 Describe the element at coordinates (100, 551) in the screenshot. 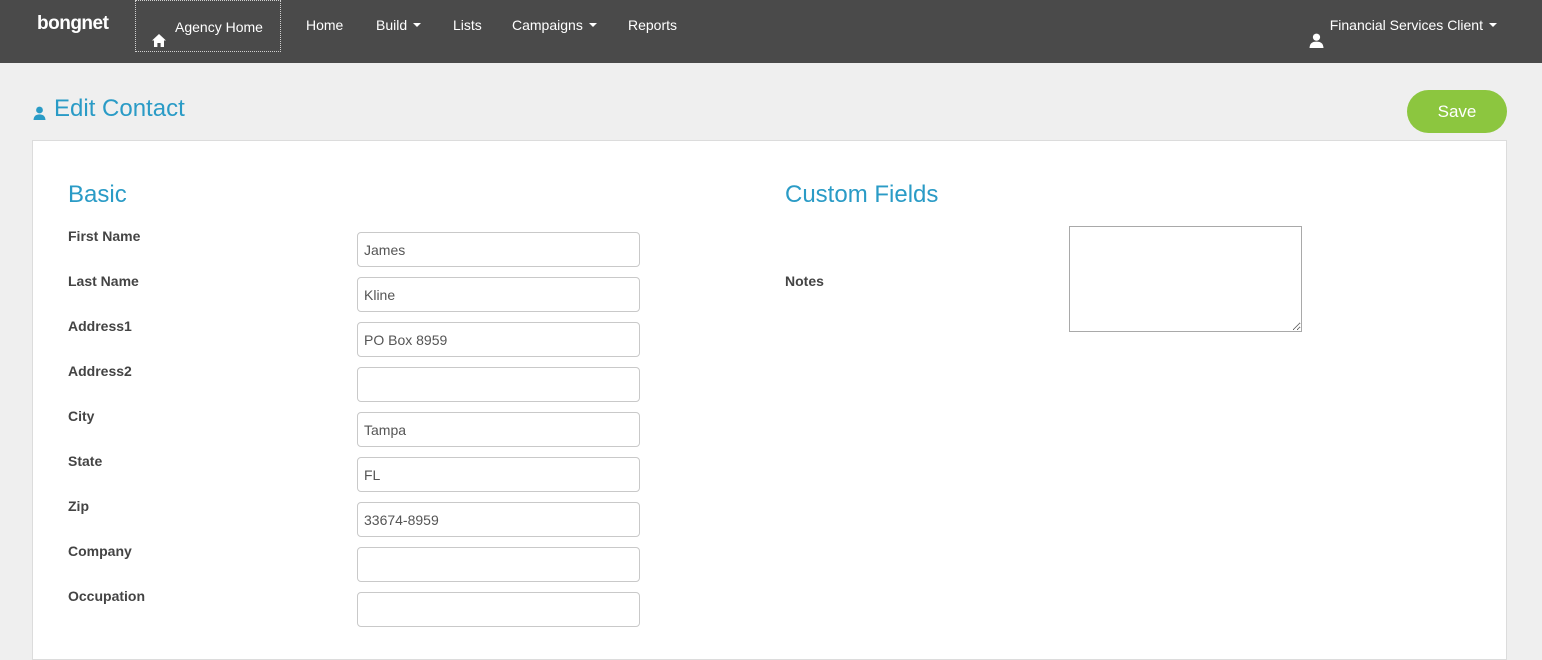

I see `company-label: Company` at that location.